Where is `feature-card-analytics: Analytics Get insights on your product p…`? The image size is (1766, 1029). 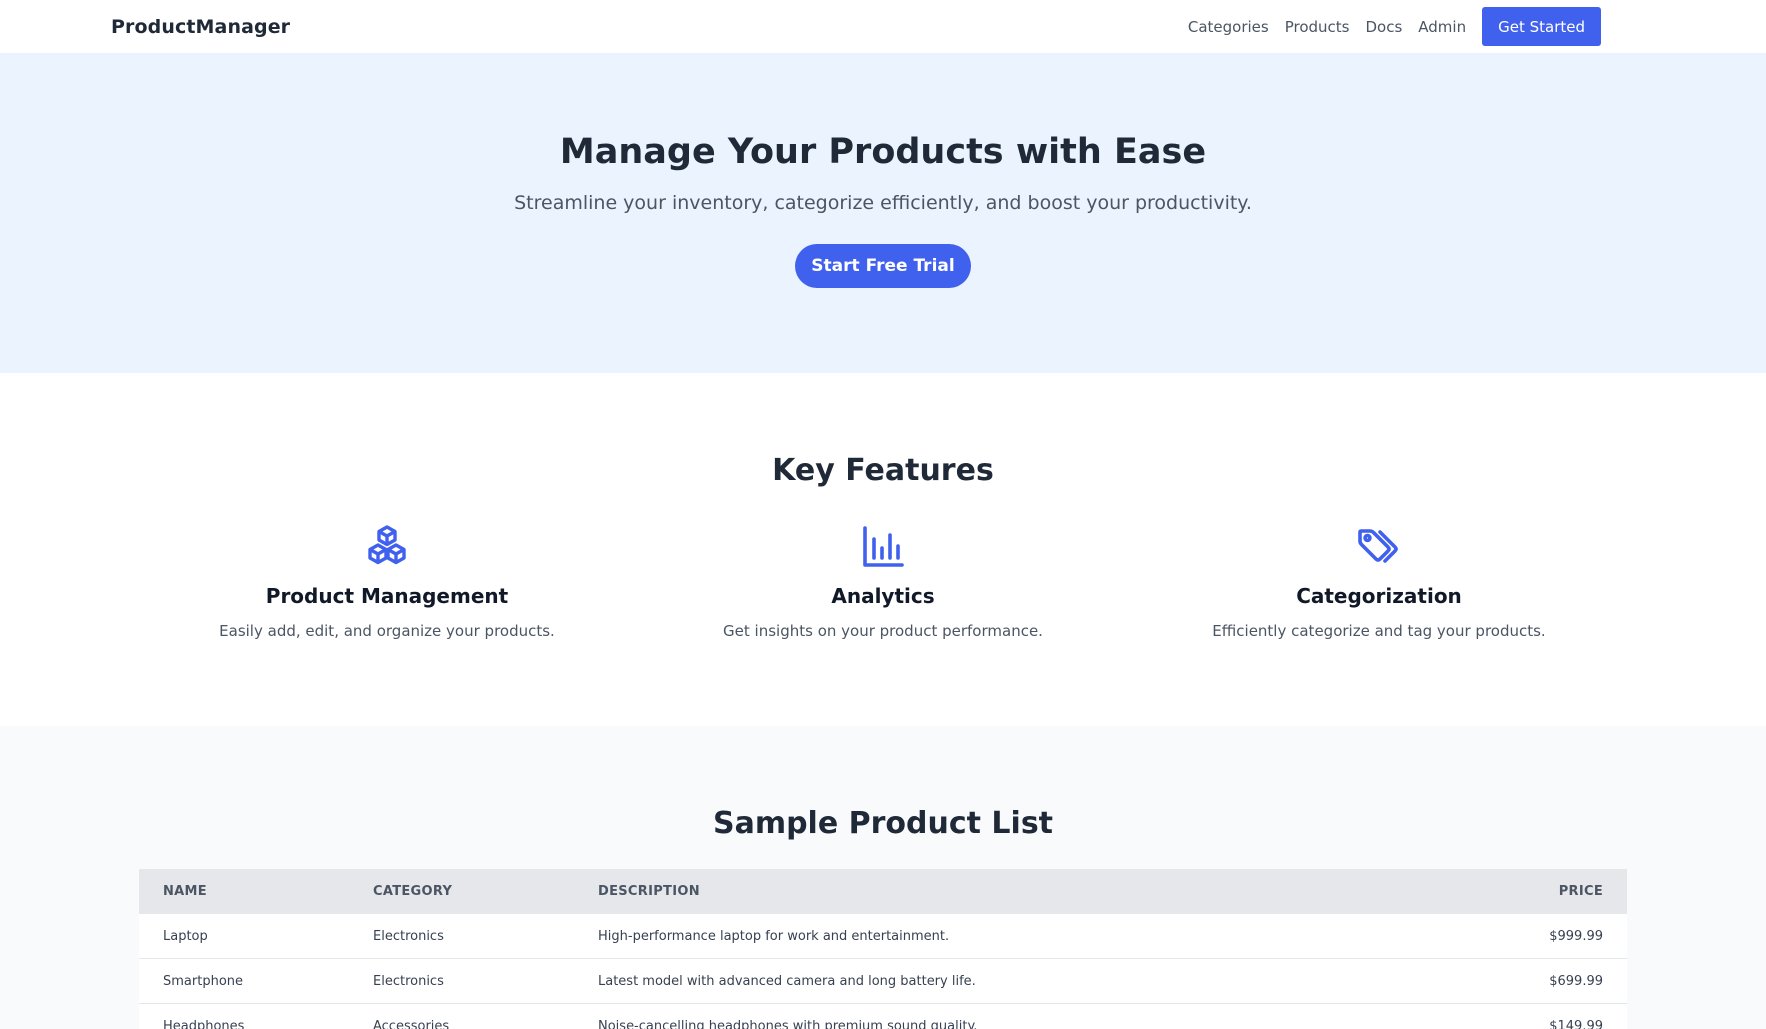 feature-card-analytics: Analytics Get insights on your product p… is located at coordinates (883, 582).